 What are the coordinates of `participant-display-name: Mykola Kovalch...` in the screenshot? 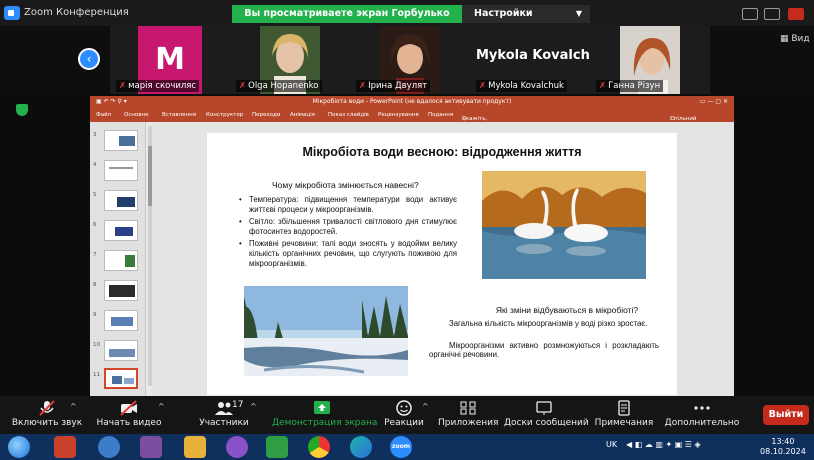 It's located at (533, 55).